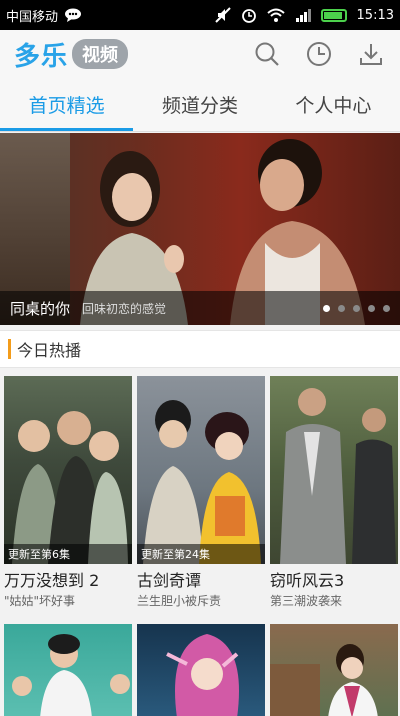  Describe the element at coordinates (306, 601) in the screenshot. I see `video-description: 第三潮波袭来` at that location.